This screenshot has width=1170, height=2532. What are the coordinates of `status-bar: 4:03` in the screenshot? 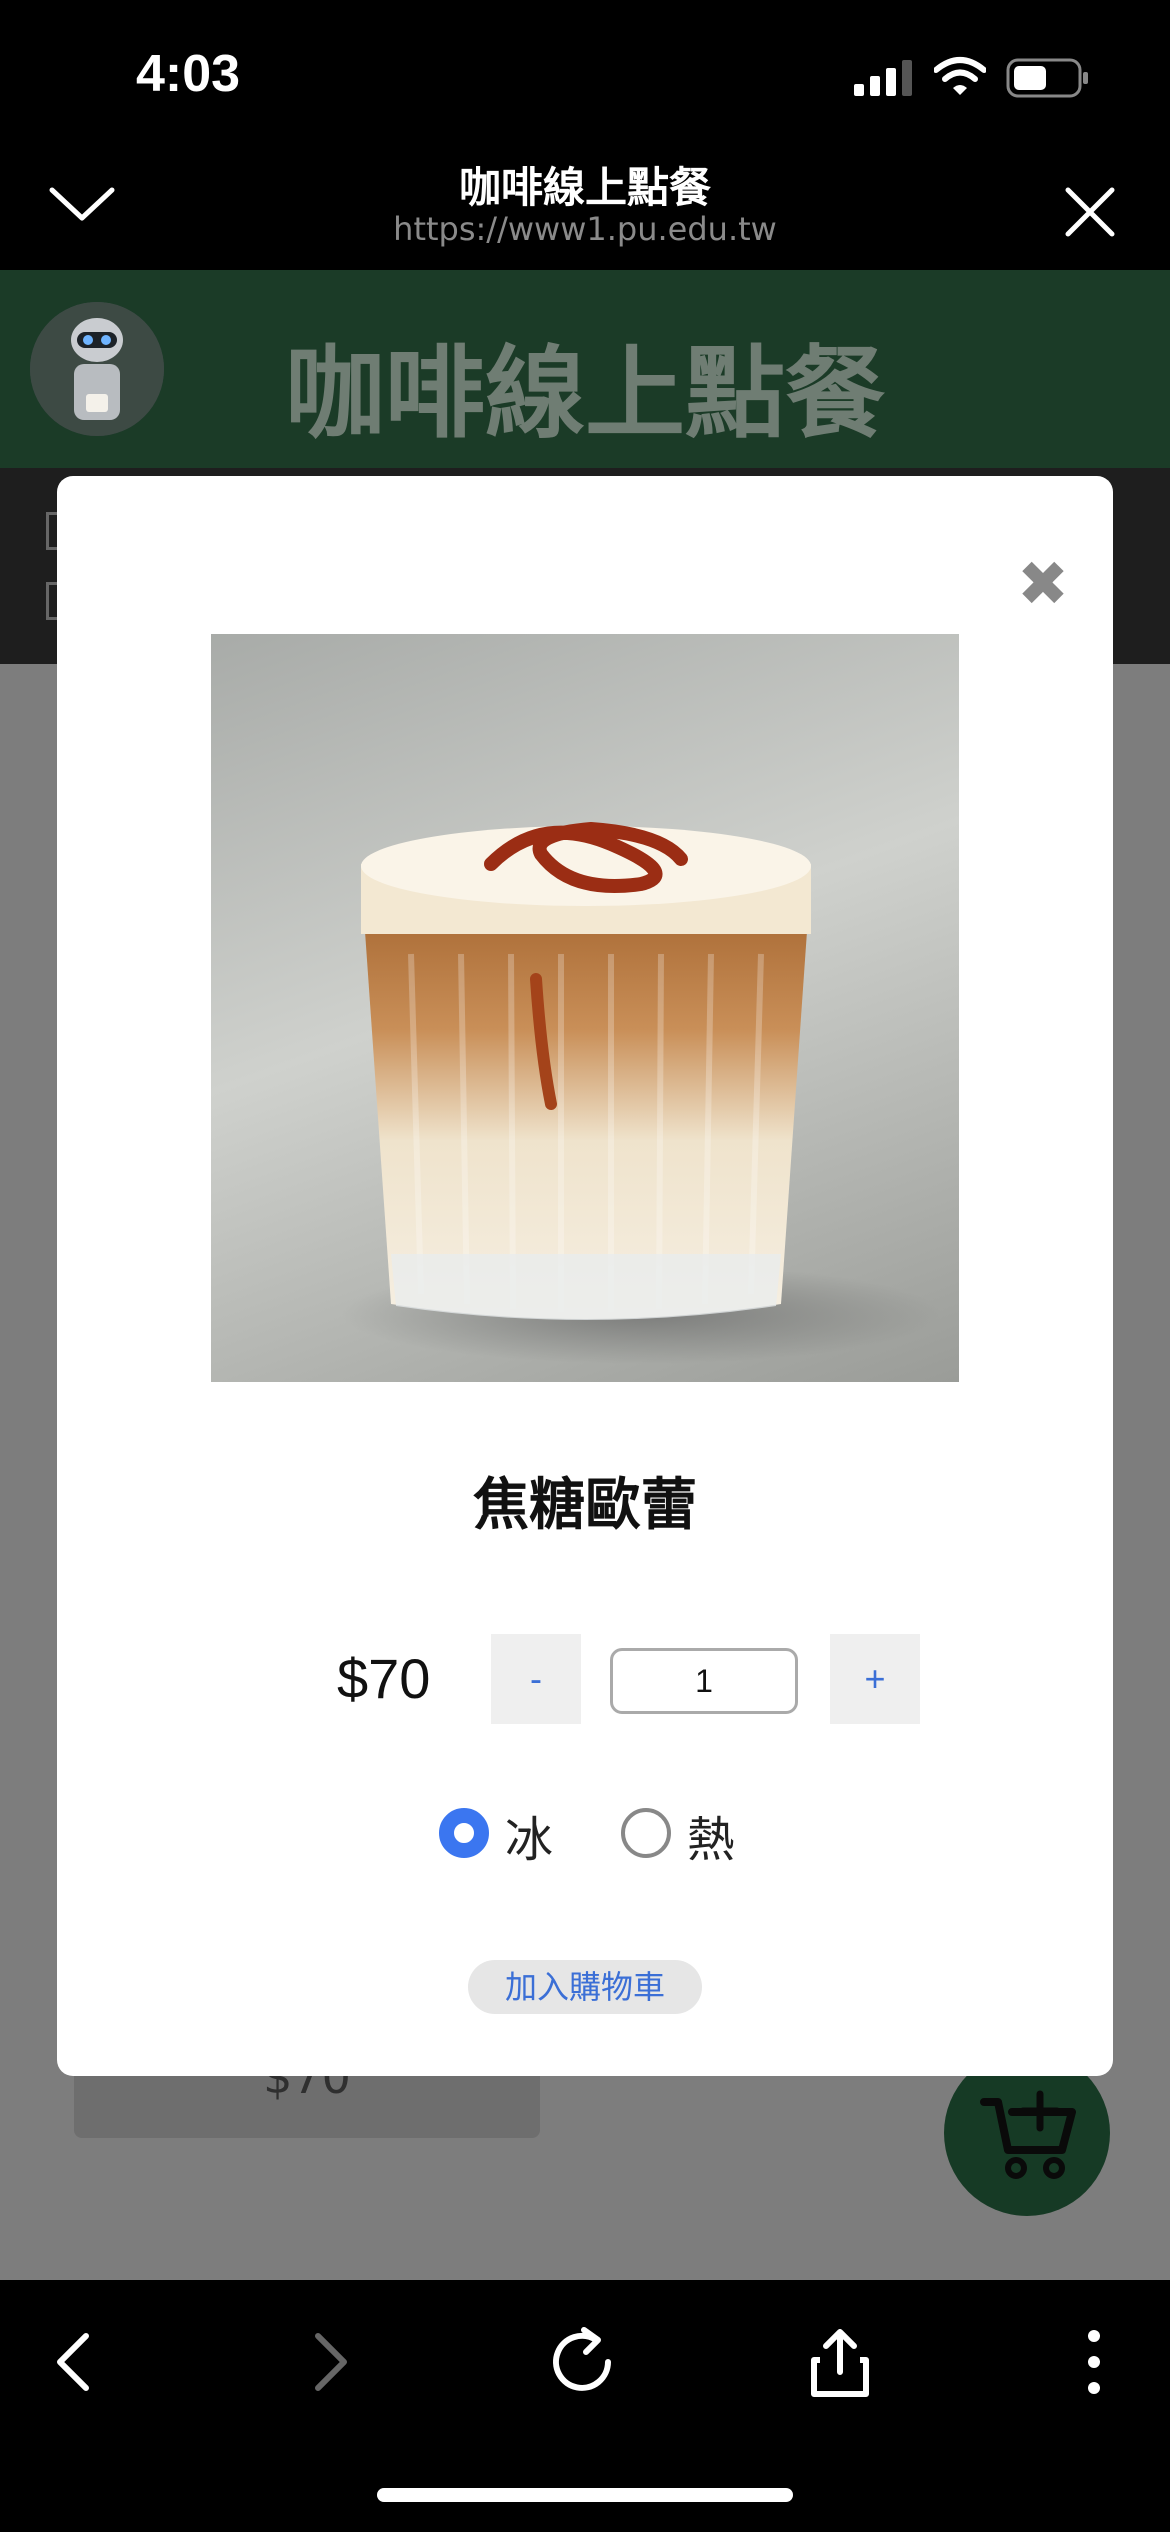 It's located at (585, 70).